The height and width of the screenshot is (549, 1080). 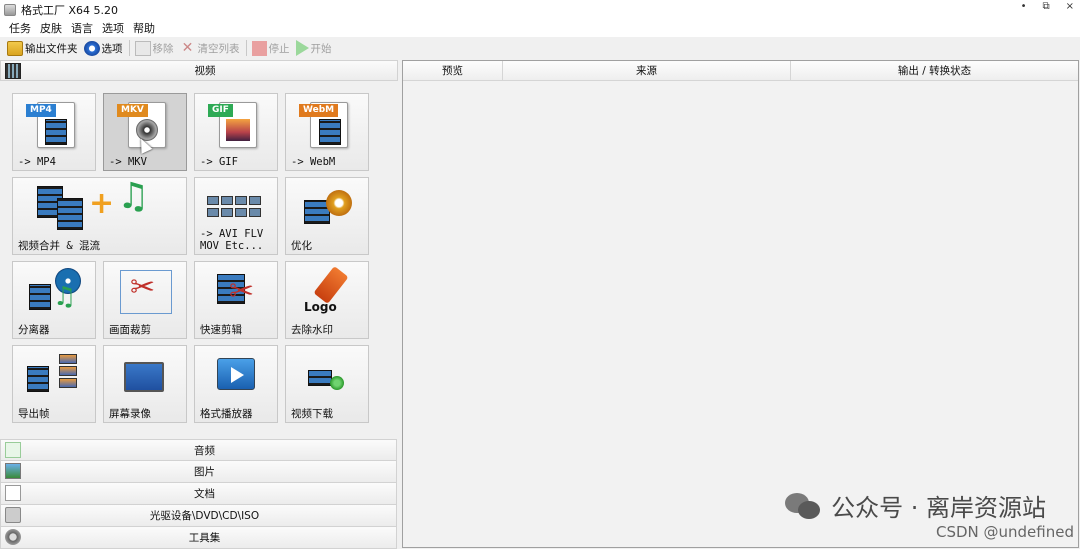 What do you see at coordinates (187, 47) in the screenshot?
I see `clear-icon: ✕` at bounding box center [187, 47].